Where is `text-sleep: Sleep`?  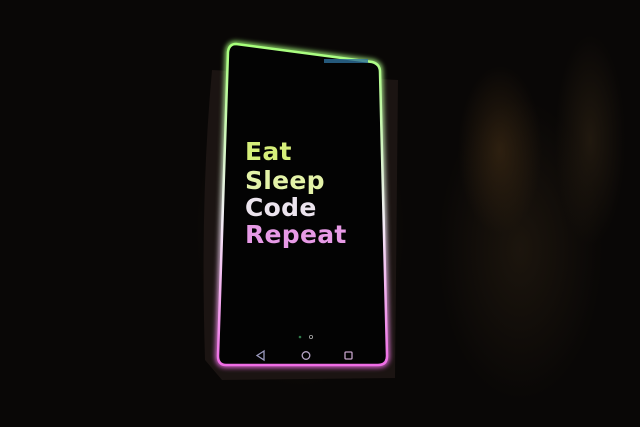
text-sleep: Sleep is located at coordinates (285, 180).